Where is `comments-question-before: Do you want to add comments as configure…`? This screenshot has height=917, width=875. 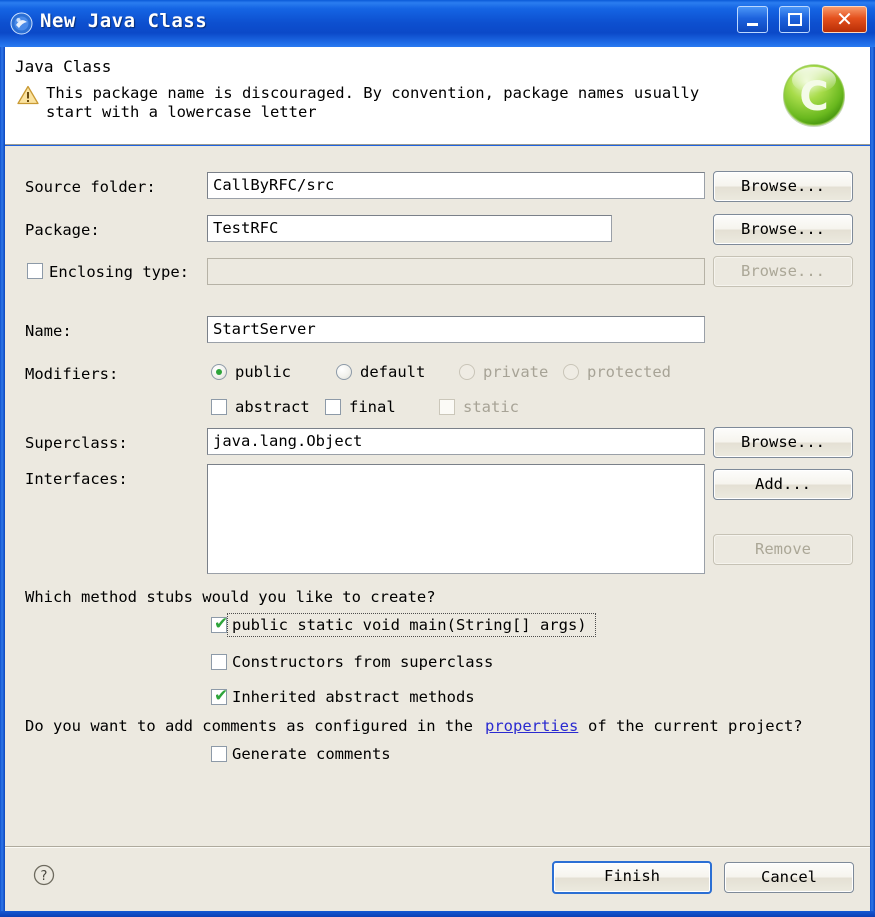 comments-question-before: Do you want to add comments as configure… is located at coordinates (249, 726).